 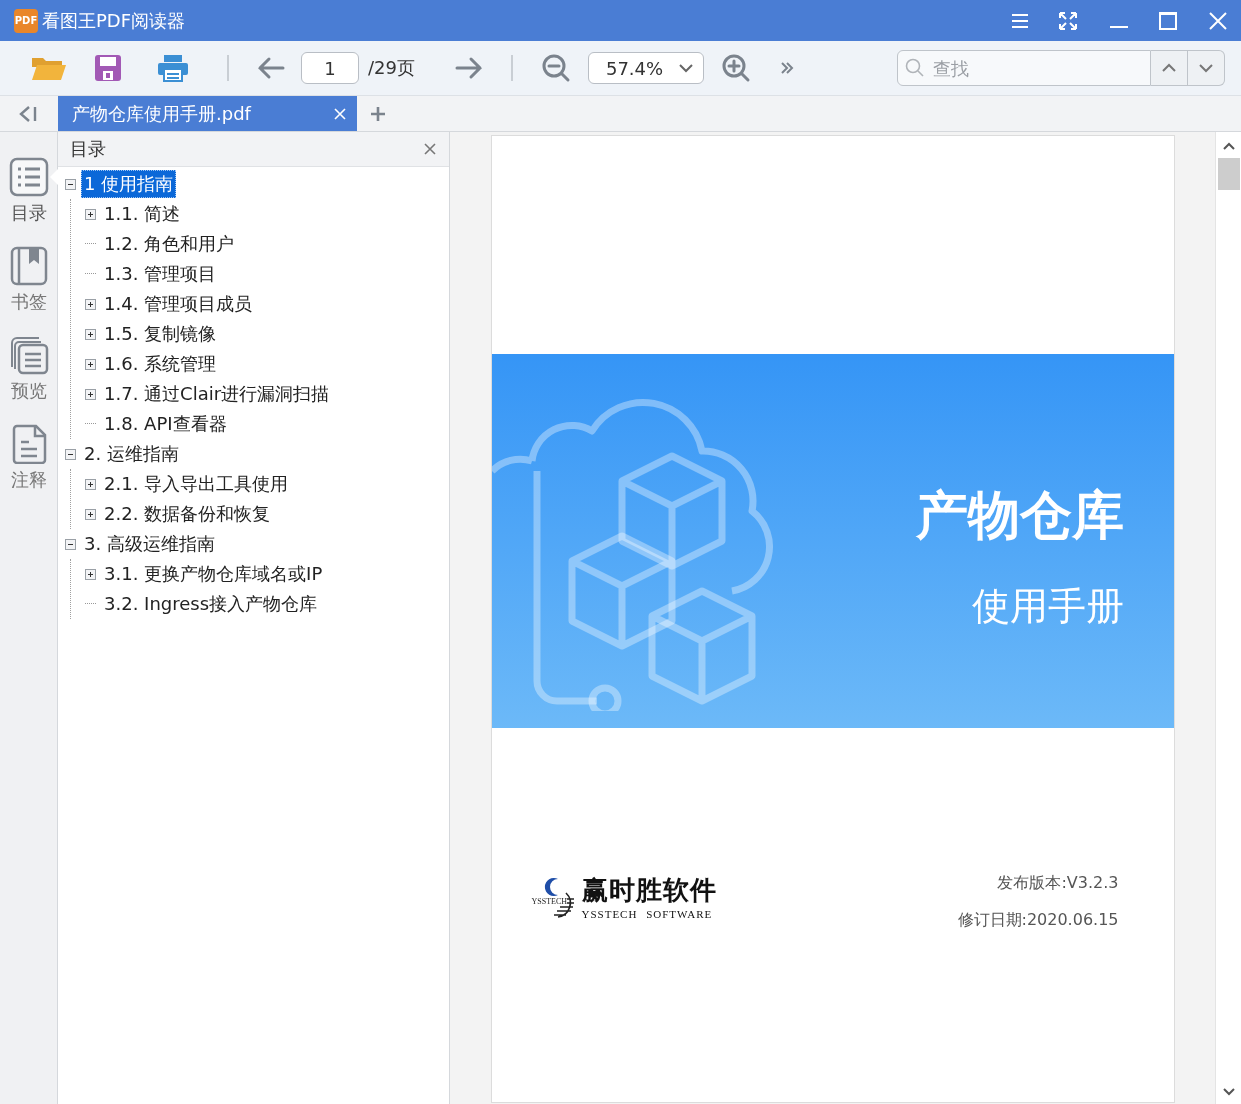 What do you see at coordinates (555, 68) in the screenshot?
I see `zoom-out-icon` at bounding box center [555, 68].